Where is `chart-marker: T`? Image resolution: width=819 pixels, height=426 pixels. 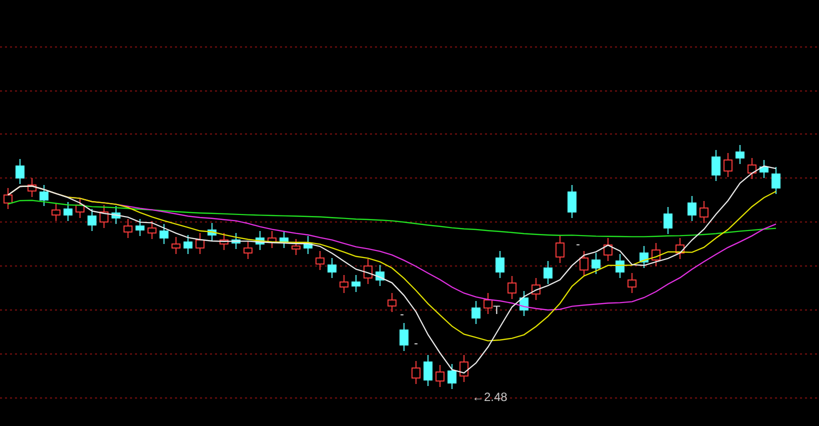 chart-marker: T is located at coordinates (496, 310).